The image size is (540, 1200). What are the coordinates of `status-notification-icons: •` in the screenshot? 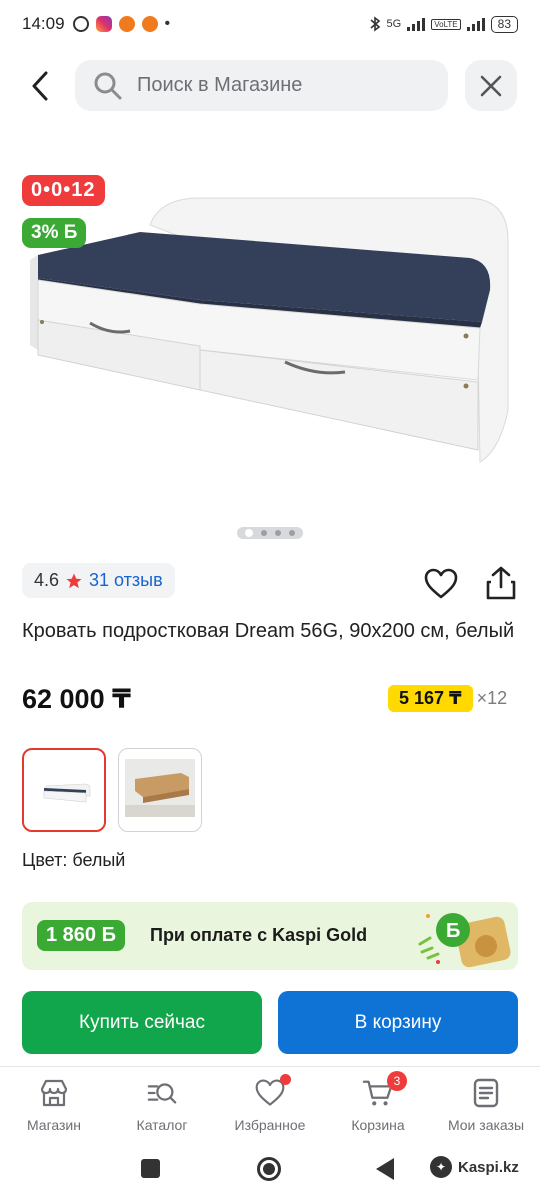 It's located at (122, 24).